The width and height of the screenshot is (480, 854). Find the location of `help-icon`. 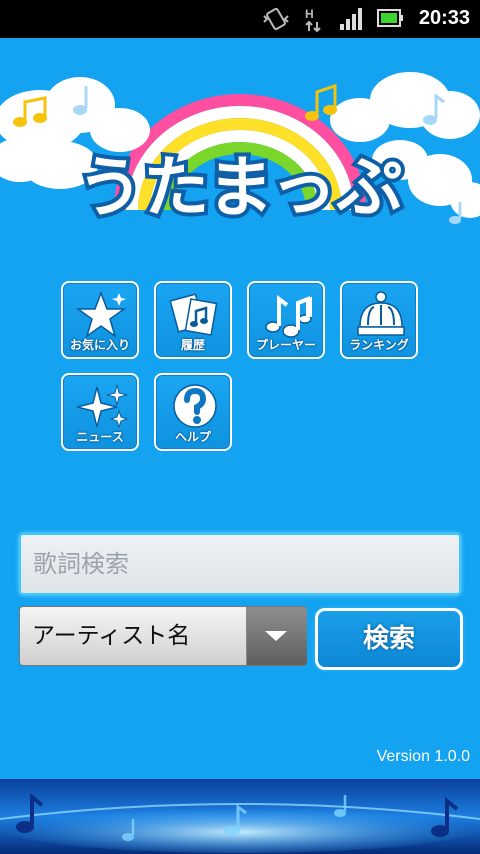

help-icon is located at coordinates (195, 406).